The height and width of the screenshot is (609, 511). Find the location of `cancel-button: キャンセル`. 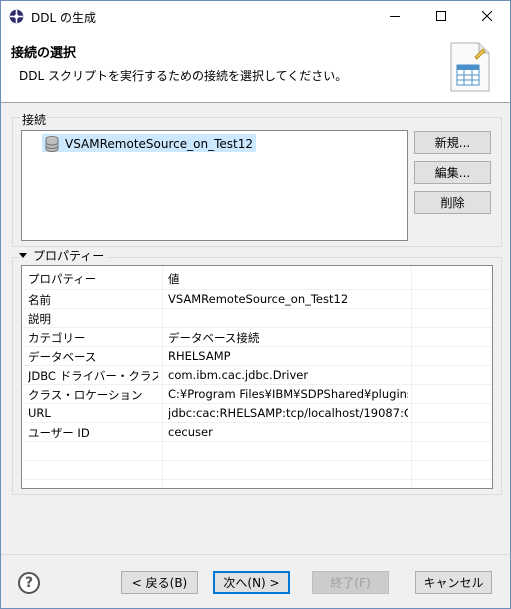

cancel-button: キャンセル is located at coordinates (453, 582).